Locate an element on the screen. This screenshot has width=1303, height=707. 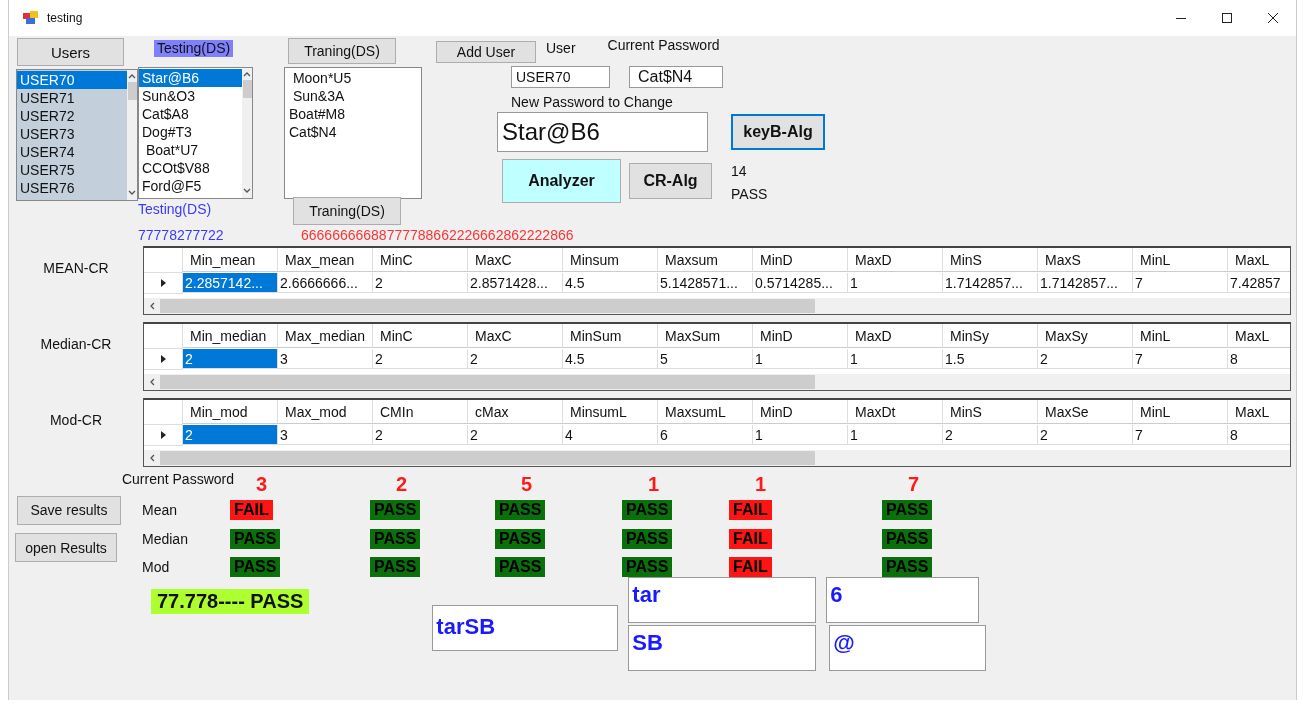
output-field: tar is located at coordinates (722, 600).